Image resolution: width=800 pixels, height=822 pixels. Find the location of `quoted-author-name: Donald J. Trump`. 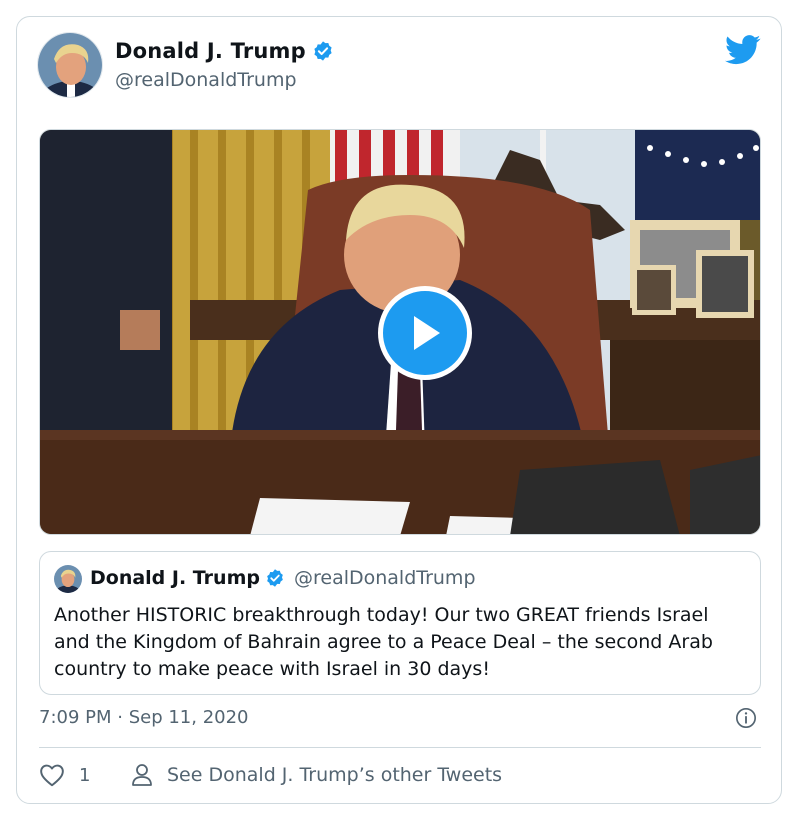

quoted-author-name: Donald J. Trump is located at coordinates (175, 578).